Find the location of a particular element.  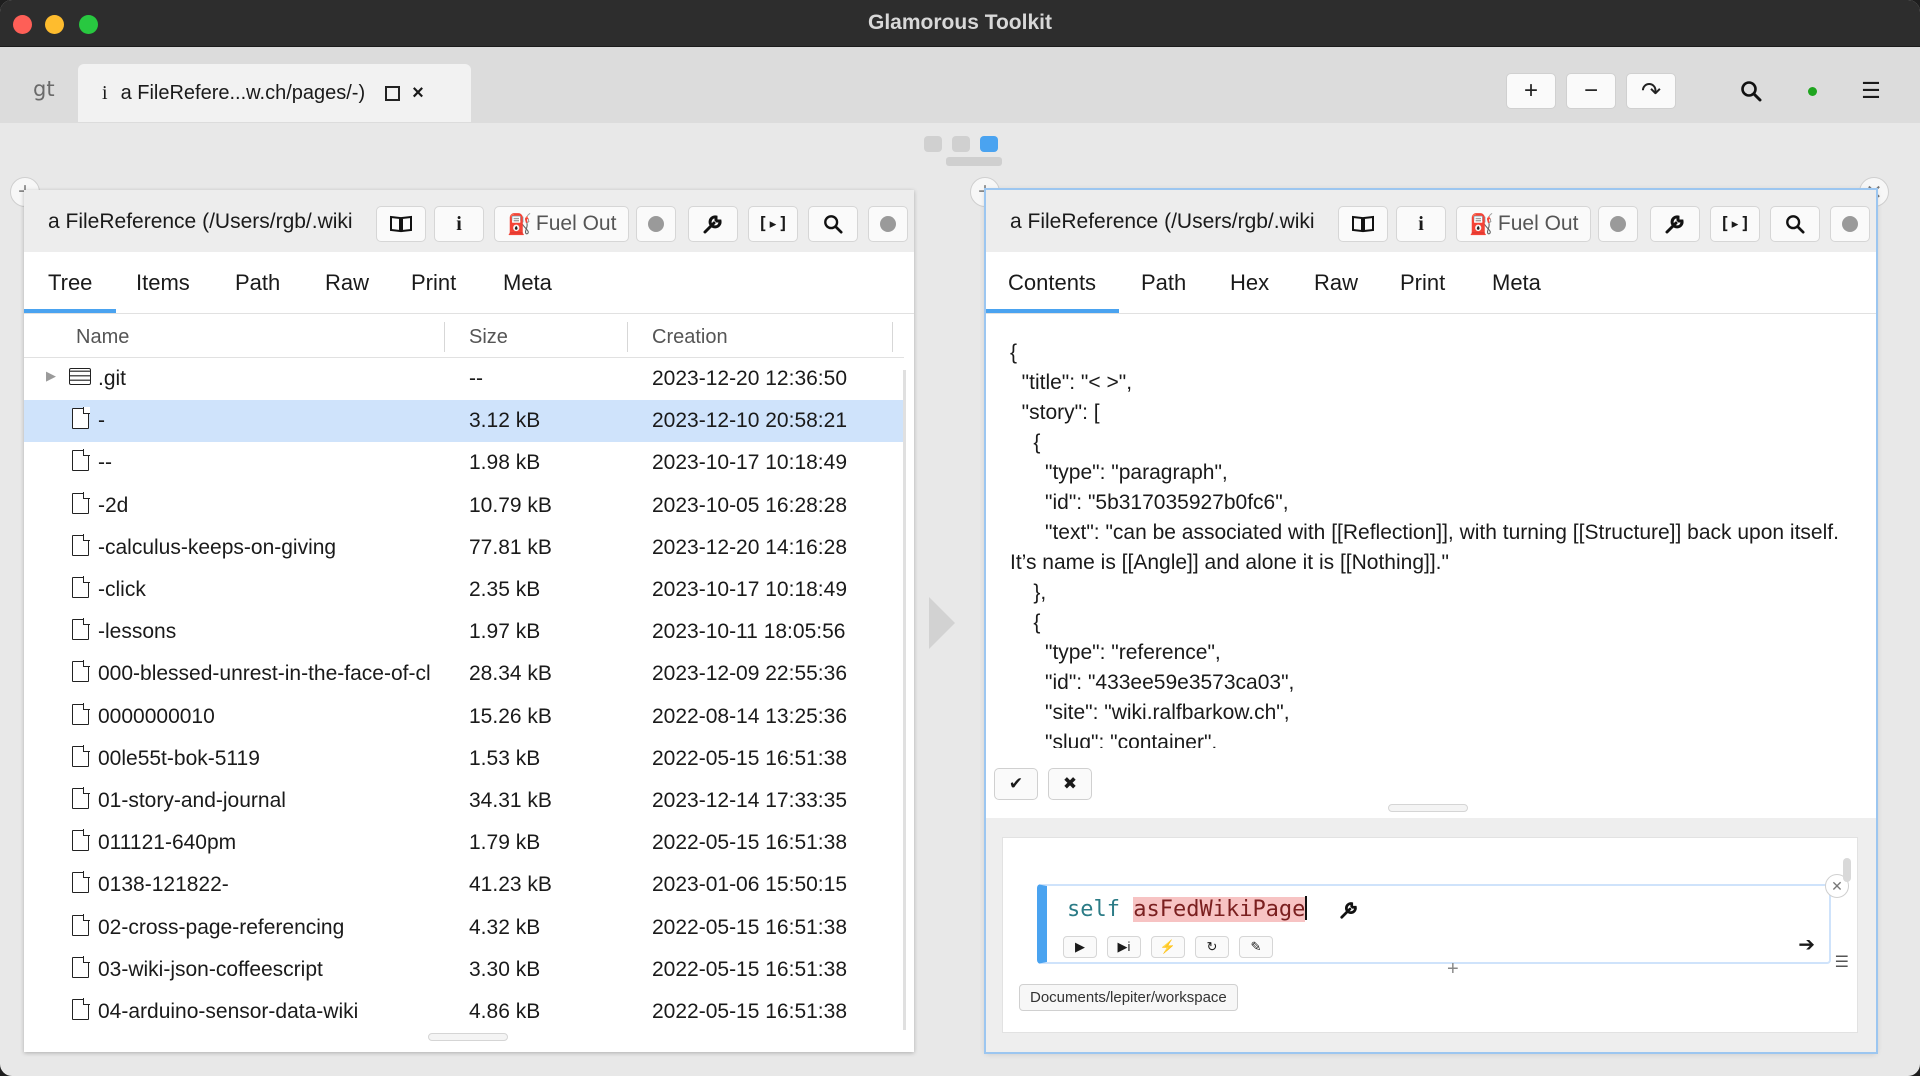

column-name-header: Name is located at coordinates (102, 337).